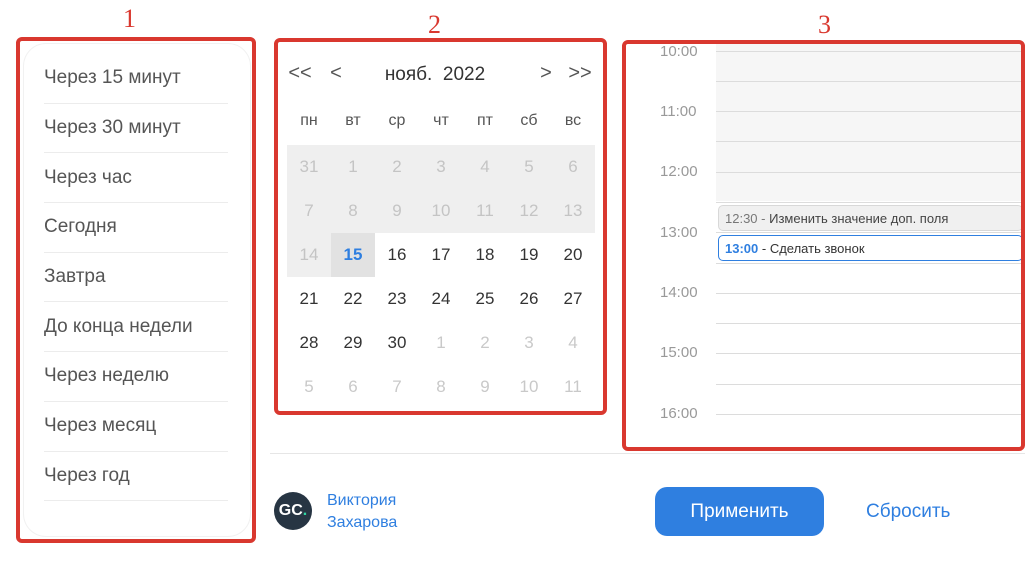 This screenshot has height=564, width=1025. Describe the element at coordinates (382, 512) in the screenshot. I see `assignee-link: Виктория Захарова` at that location.